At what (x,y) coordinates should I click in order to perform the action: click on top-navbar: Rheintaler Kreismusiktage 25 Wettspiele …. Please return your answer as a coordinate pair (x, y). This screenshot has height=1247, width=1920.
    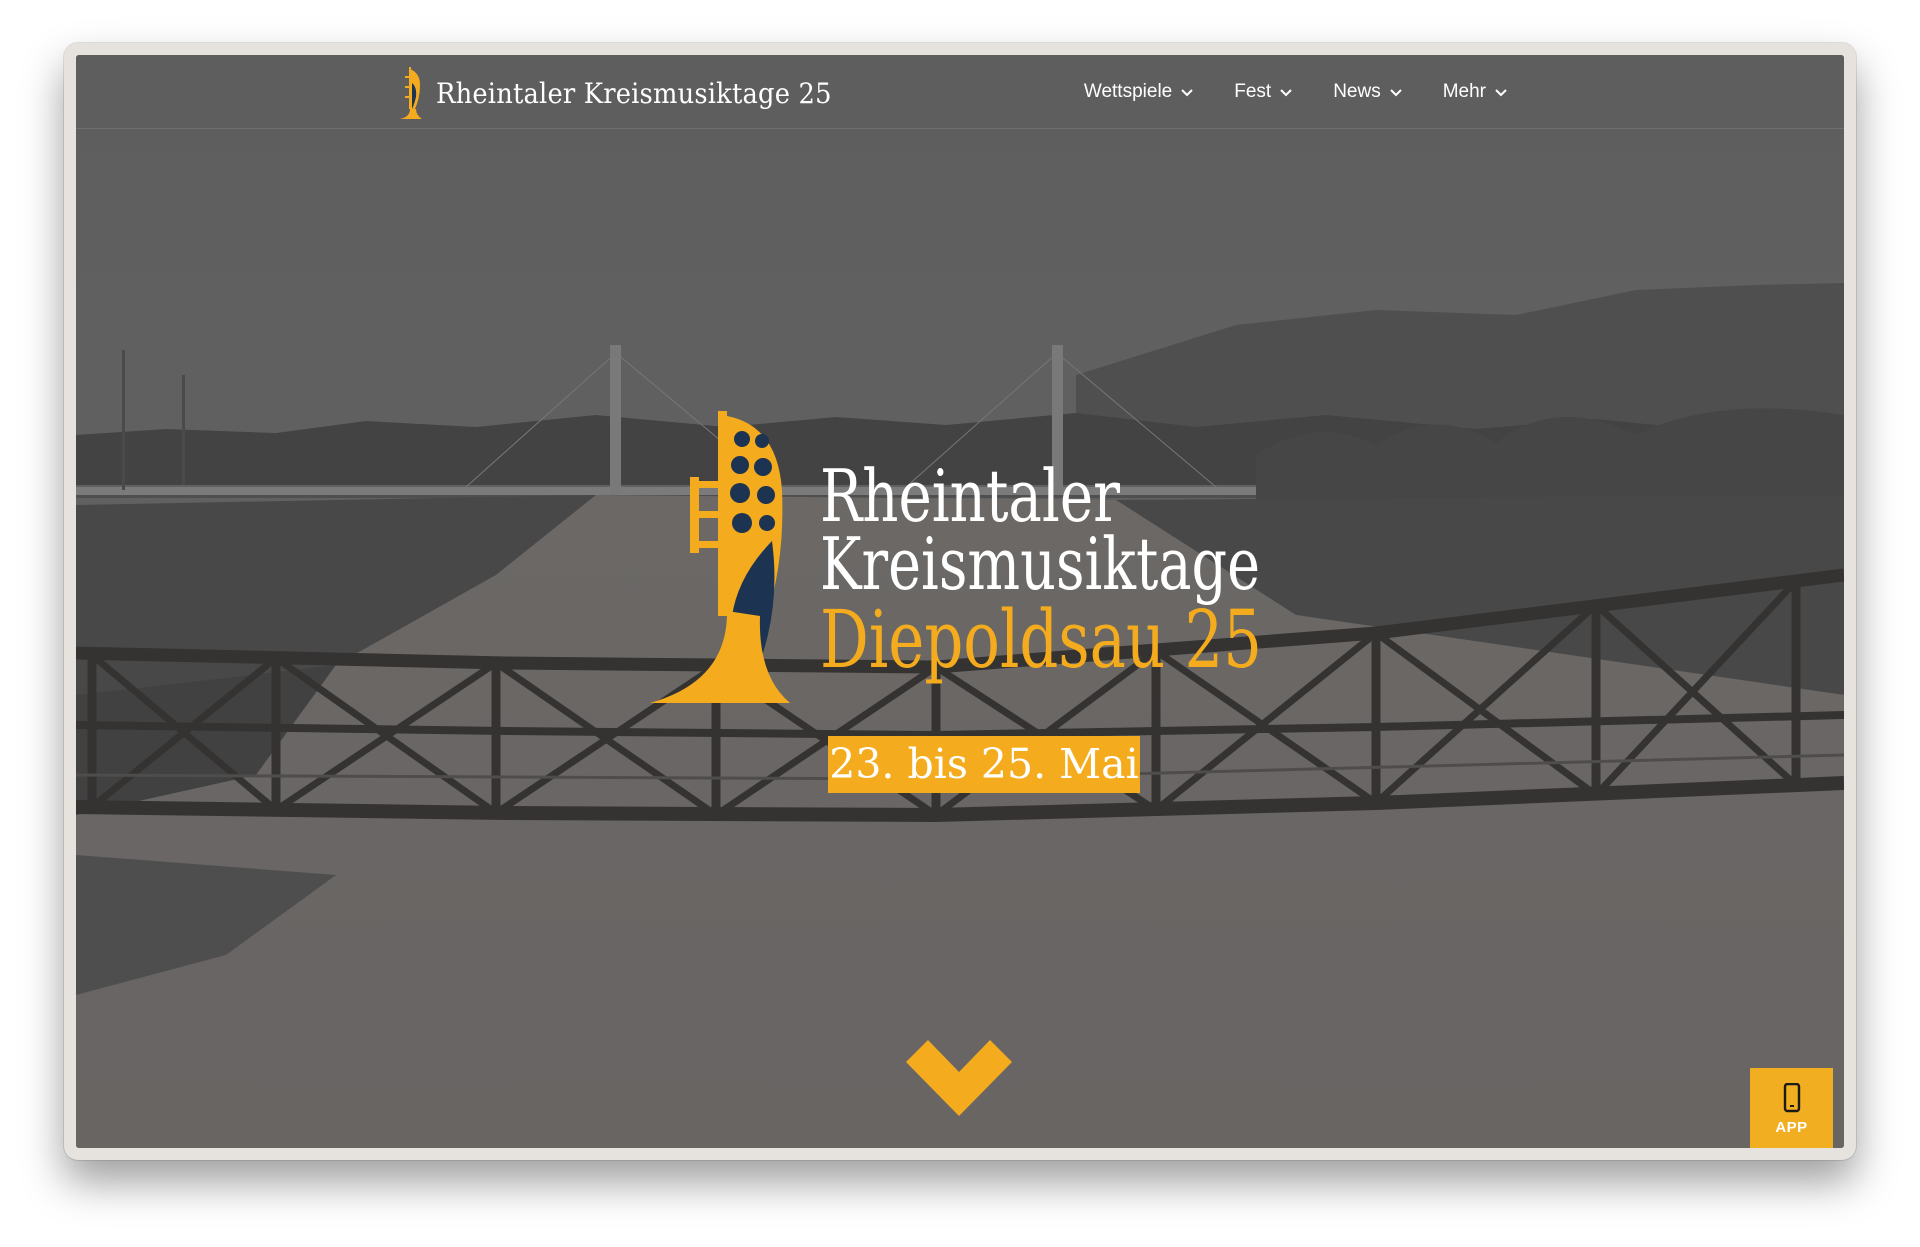
    Looking at the image, I should click on (960, 92).